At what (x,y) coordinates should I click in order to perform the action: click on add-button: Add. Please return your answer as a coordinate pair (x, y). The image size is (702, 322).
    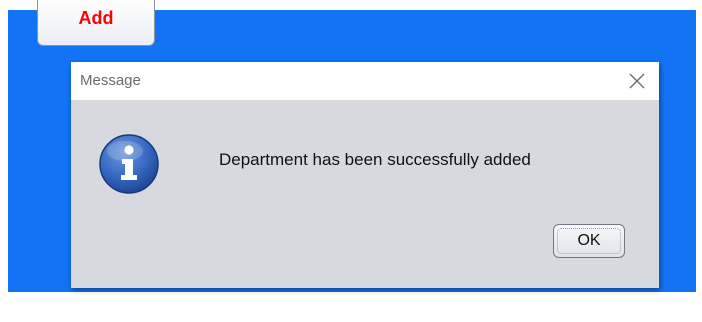
    Looking at the image, I should click on (96, 23).